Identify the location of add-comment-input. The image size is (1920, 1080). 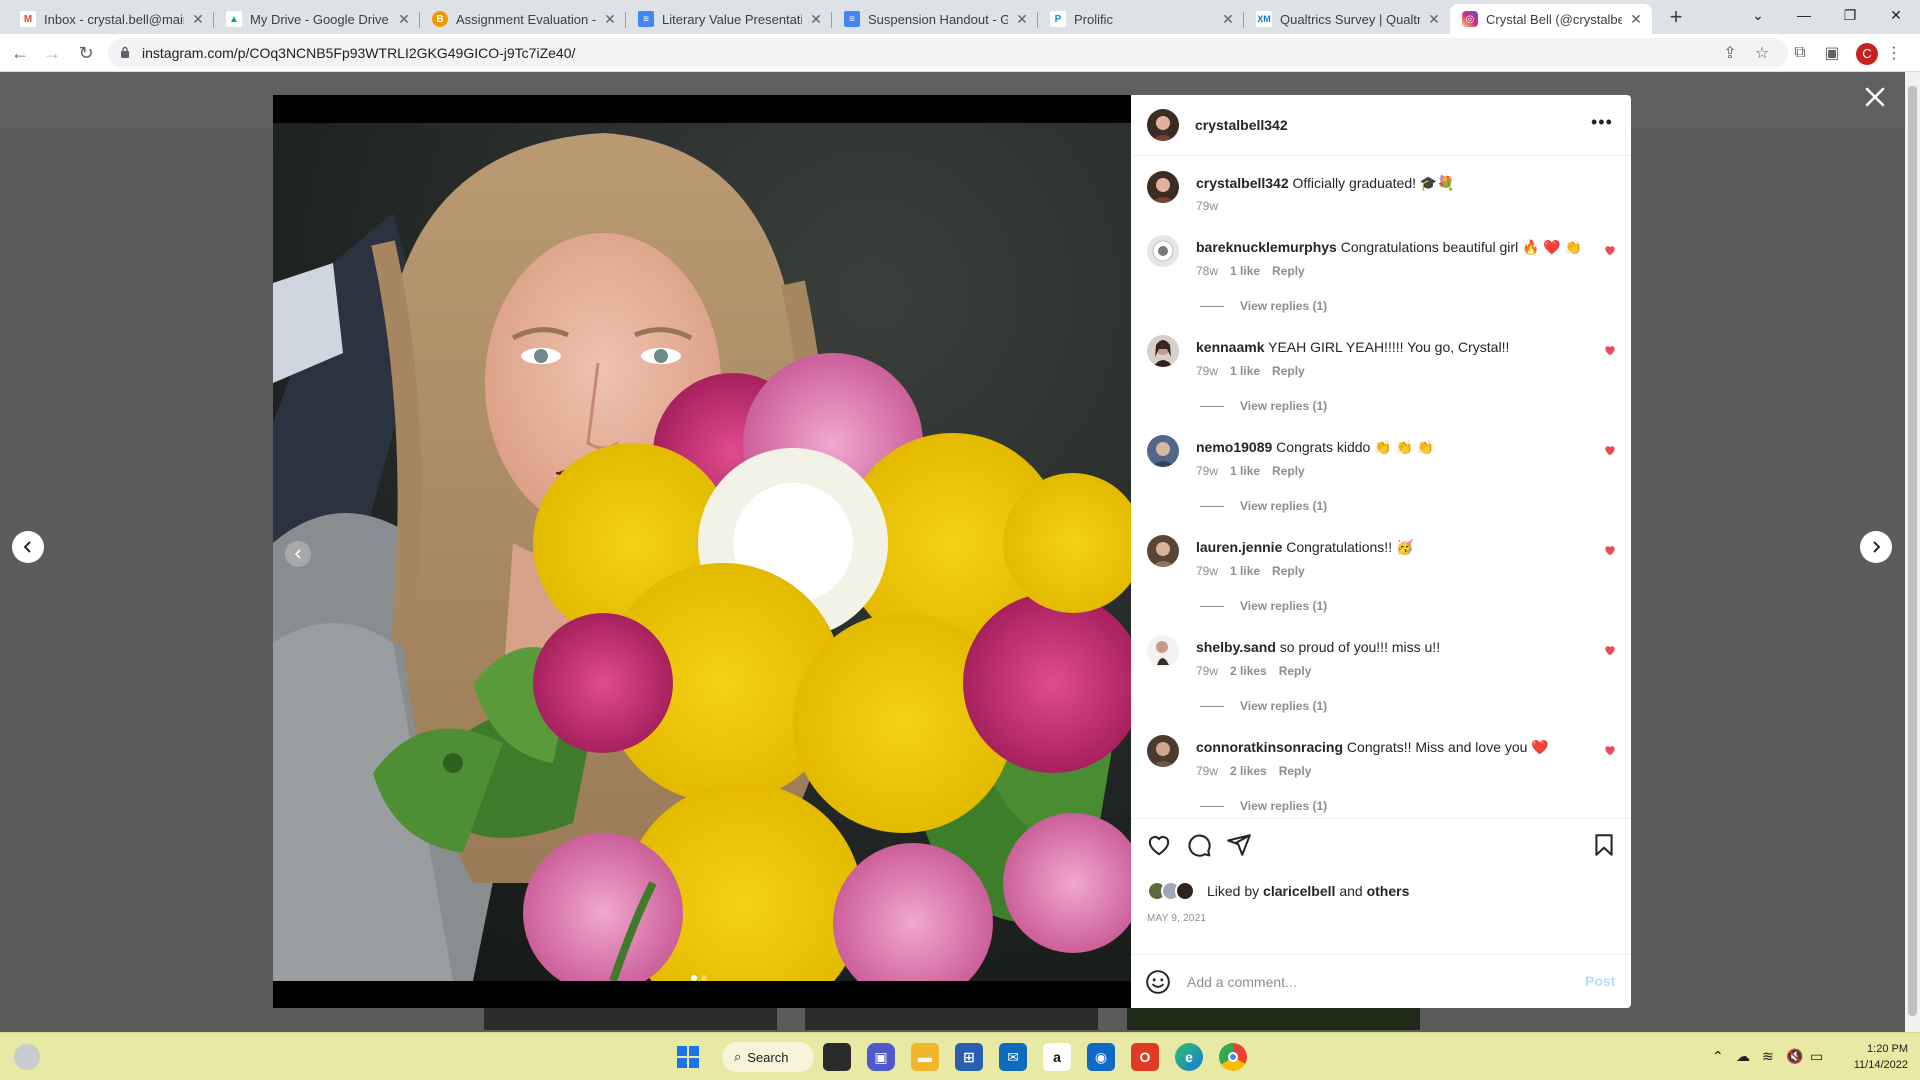
(1377, 982).